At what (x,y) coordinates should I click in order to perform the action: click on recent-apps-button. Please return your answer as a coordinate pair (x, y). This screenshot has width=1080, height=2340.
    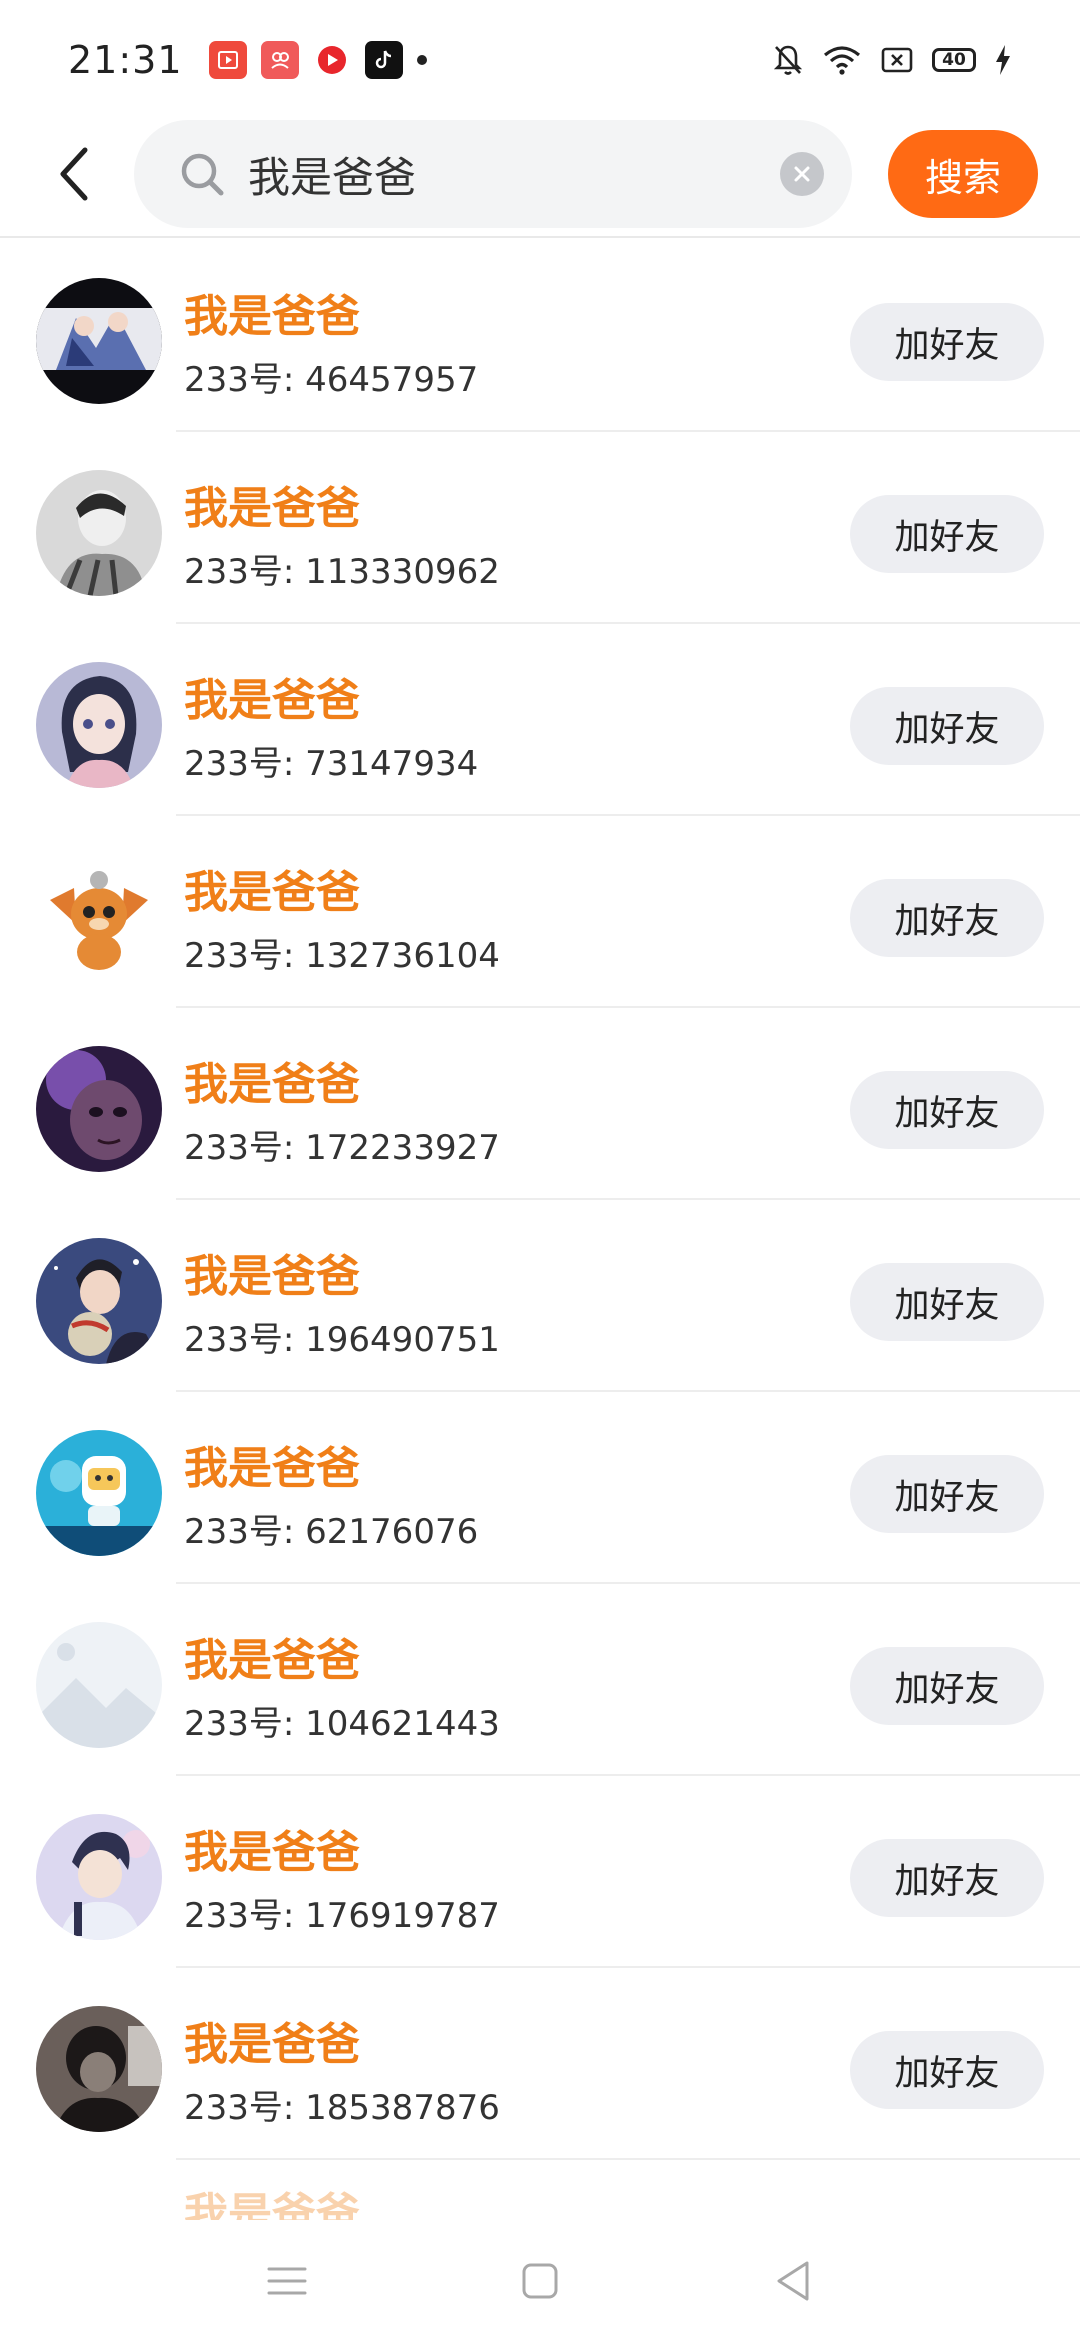
    Looking at the image, I should click on (287, 2281).